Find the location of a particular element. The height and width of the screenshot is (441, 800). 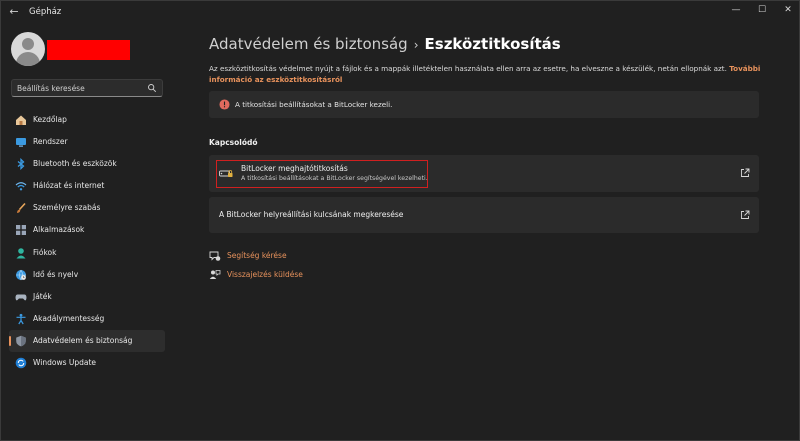

display-icon is located at coordinates (21, 142).